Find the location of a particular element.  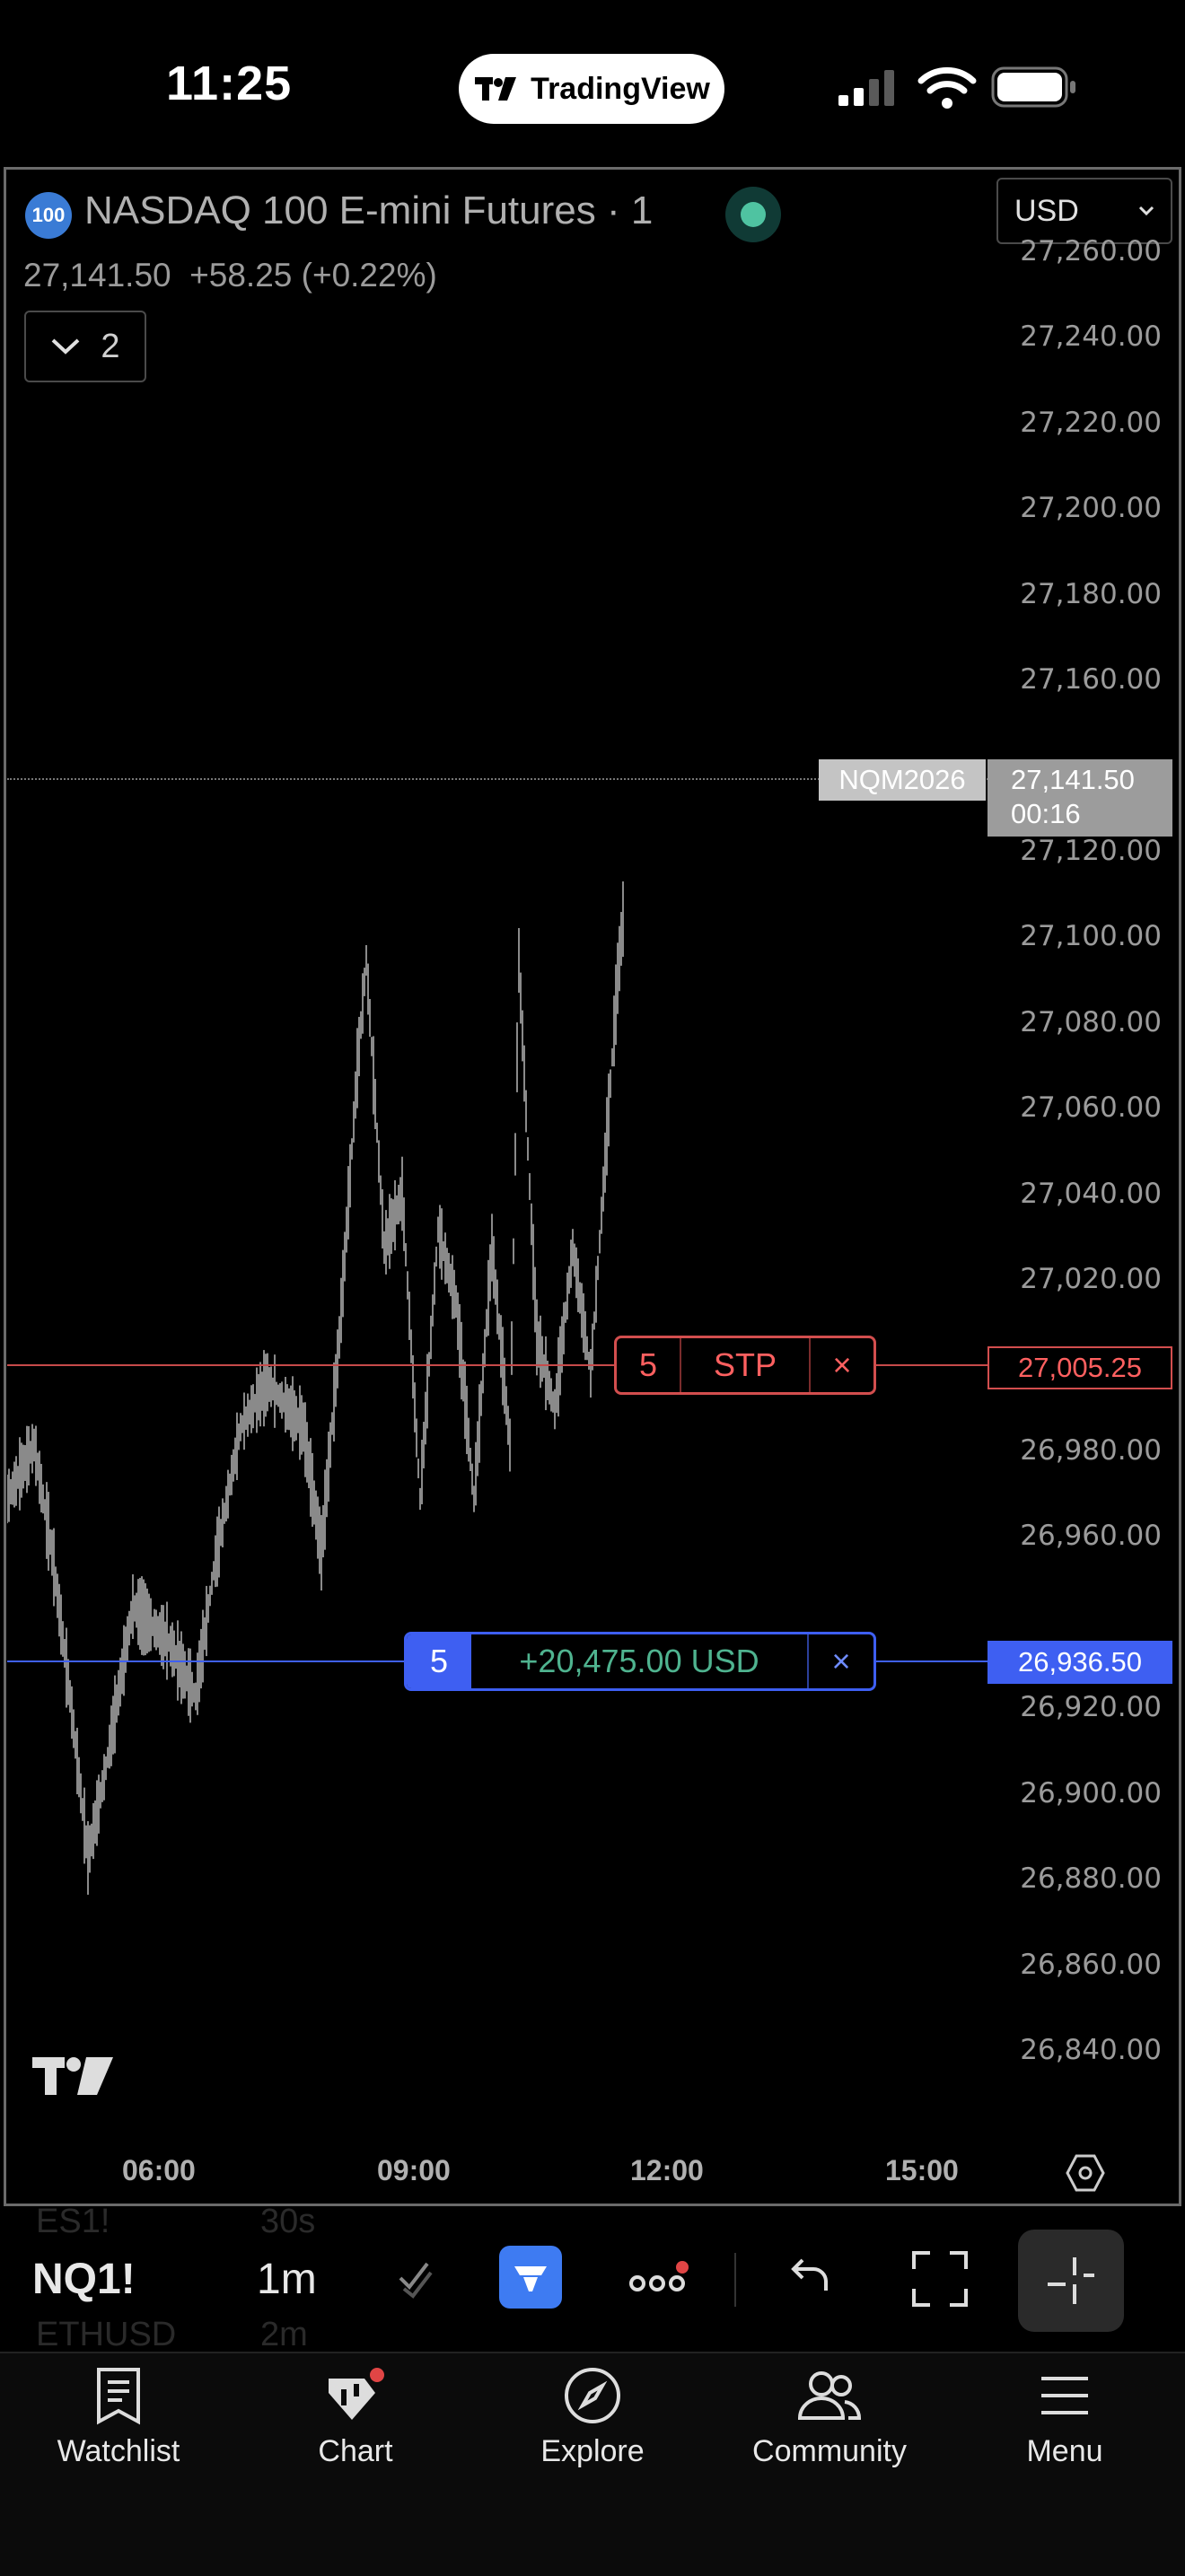

nav-item-menu: Menu is located at coordinates (1064, 2417).